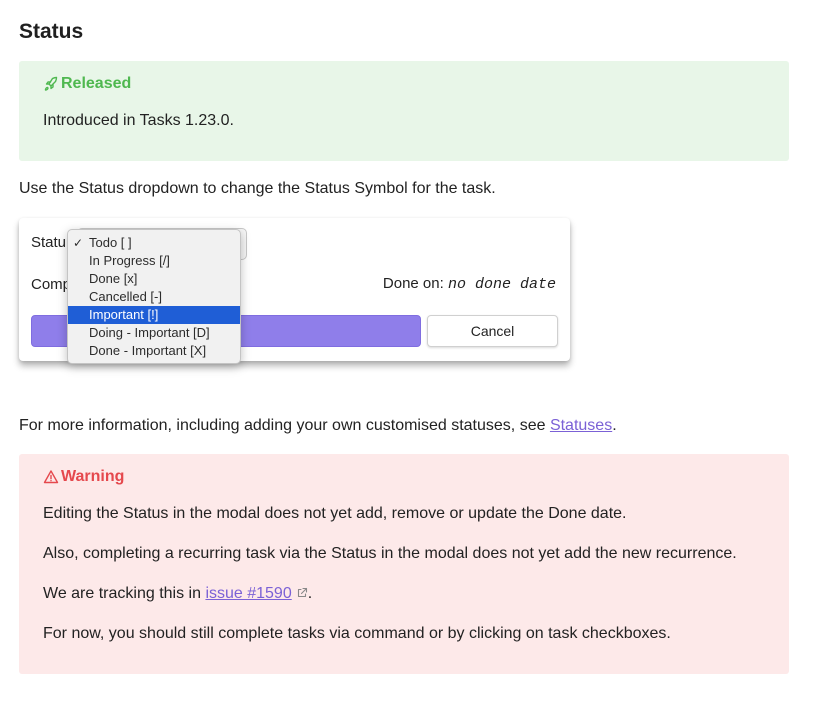 The image size is (820, 706). Describe the element at coordinates (148, 350) in the screenshot. I see `status-option-label: Done - Important [X]` at that location.